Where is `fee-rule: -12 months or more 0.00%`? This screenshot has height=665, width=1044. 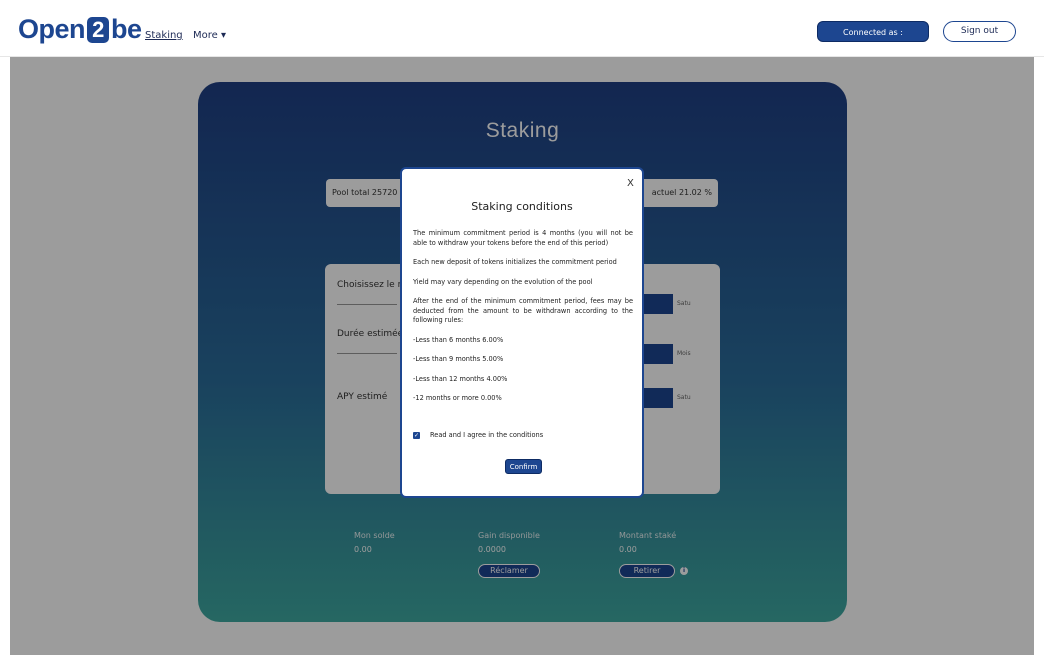
fee-rule: -12 months or more 0.00% is located at coordinates (457, 398).